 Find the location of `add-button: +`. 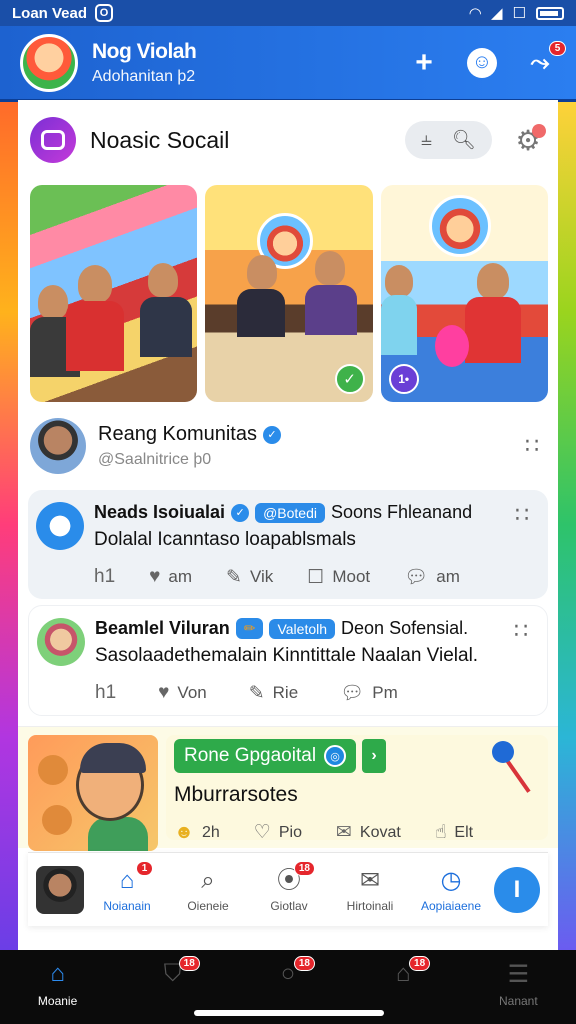

add-button: + is located at coordinates (424, 62).